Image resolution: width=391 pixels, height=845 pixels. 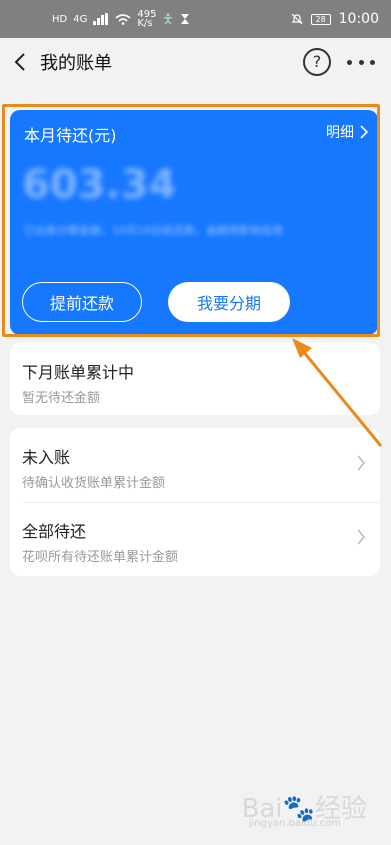 I want to click on signal-icon, so click(x=101, y=19).